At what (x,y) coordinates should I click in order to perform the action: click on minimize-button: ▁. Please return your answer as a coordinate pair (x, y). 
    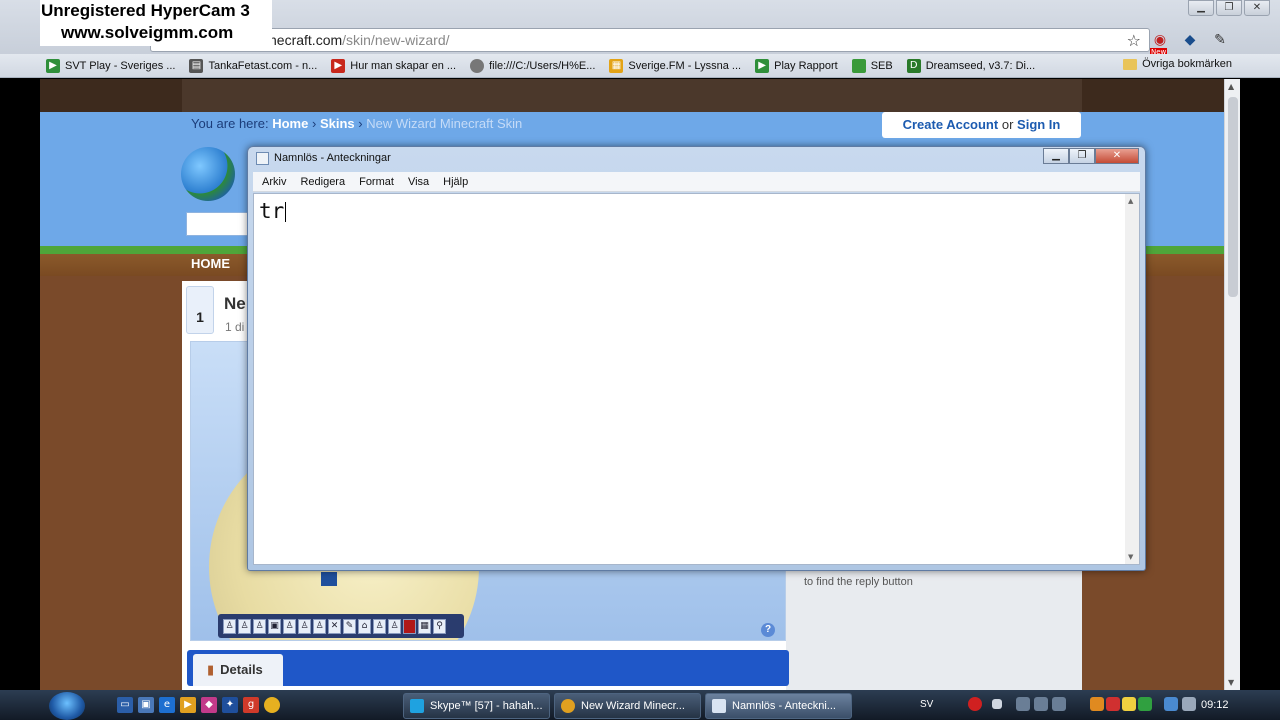
    Looking at the image, I should click on (1201, 8).